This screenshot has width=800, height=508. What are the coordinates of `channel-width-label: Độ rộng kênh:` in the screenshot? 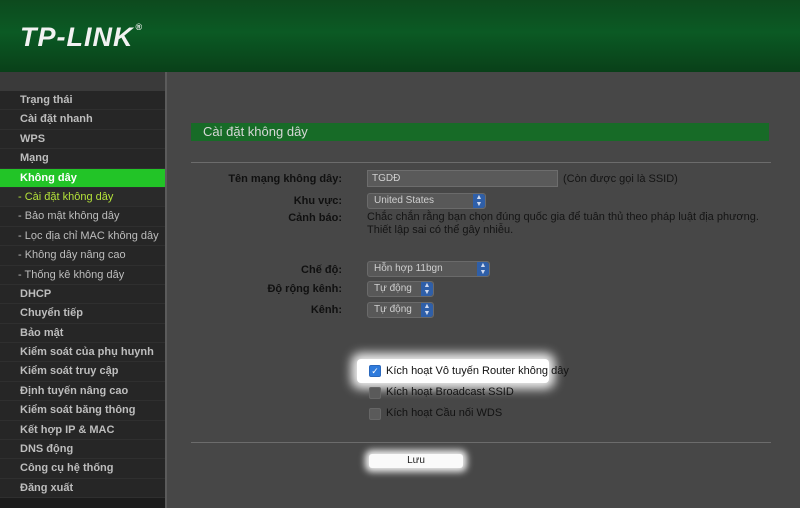 It's located at (304, 289).